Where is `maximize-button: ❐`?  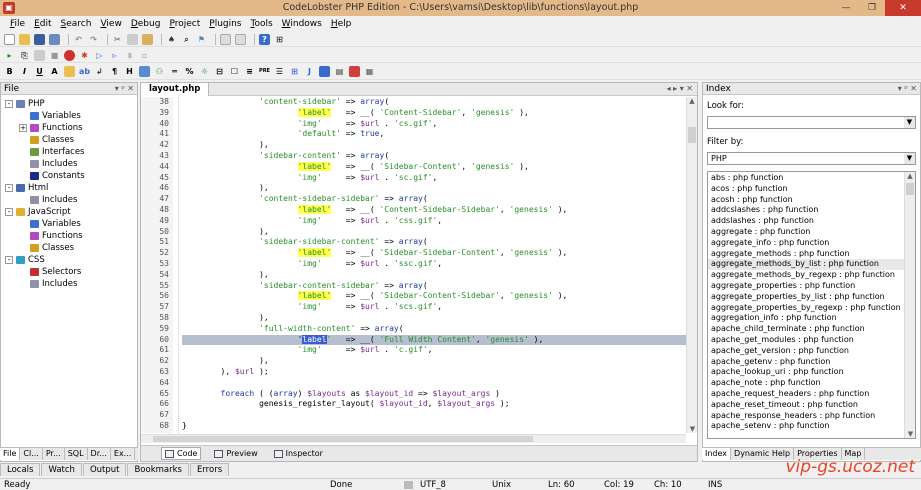 maximize-button: ❐ is located at coordinates (872, 8).